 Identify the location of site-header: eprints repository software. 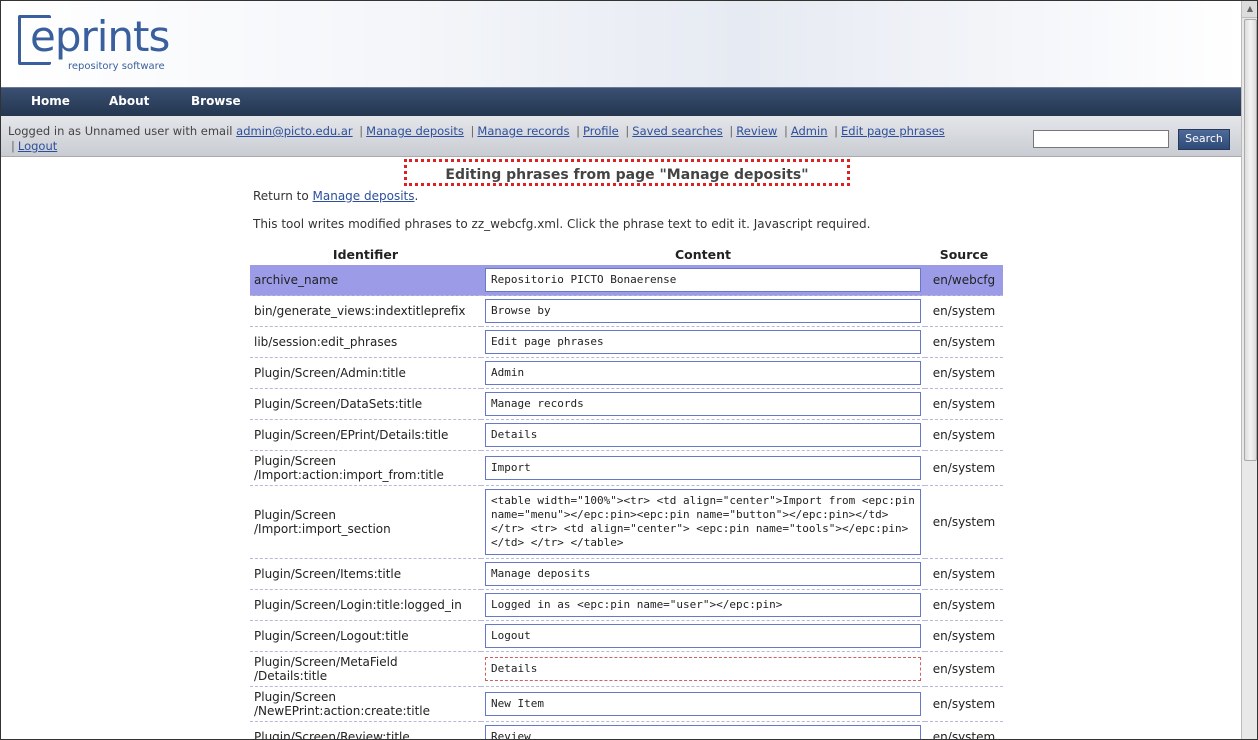
(621, 44).